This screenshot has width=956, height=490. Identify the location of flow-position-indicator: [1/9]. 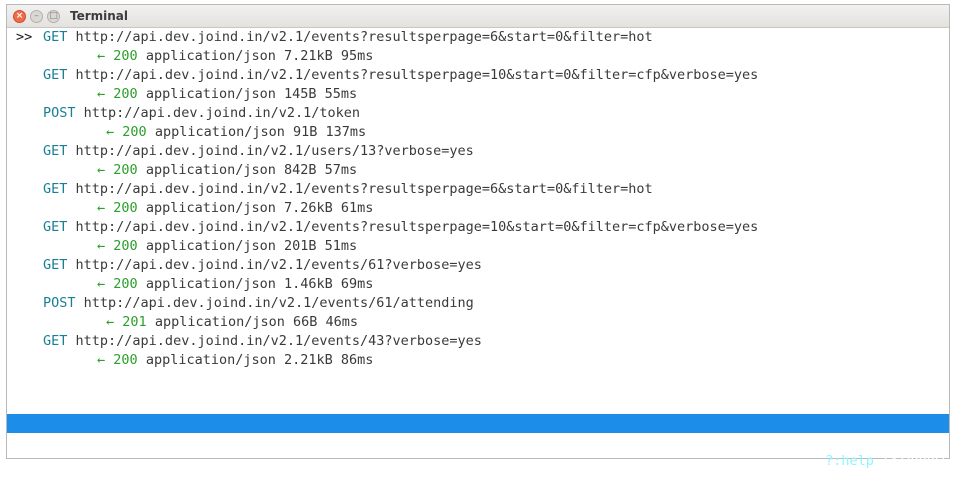
(31, 442).